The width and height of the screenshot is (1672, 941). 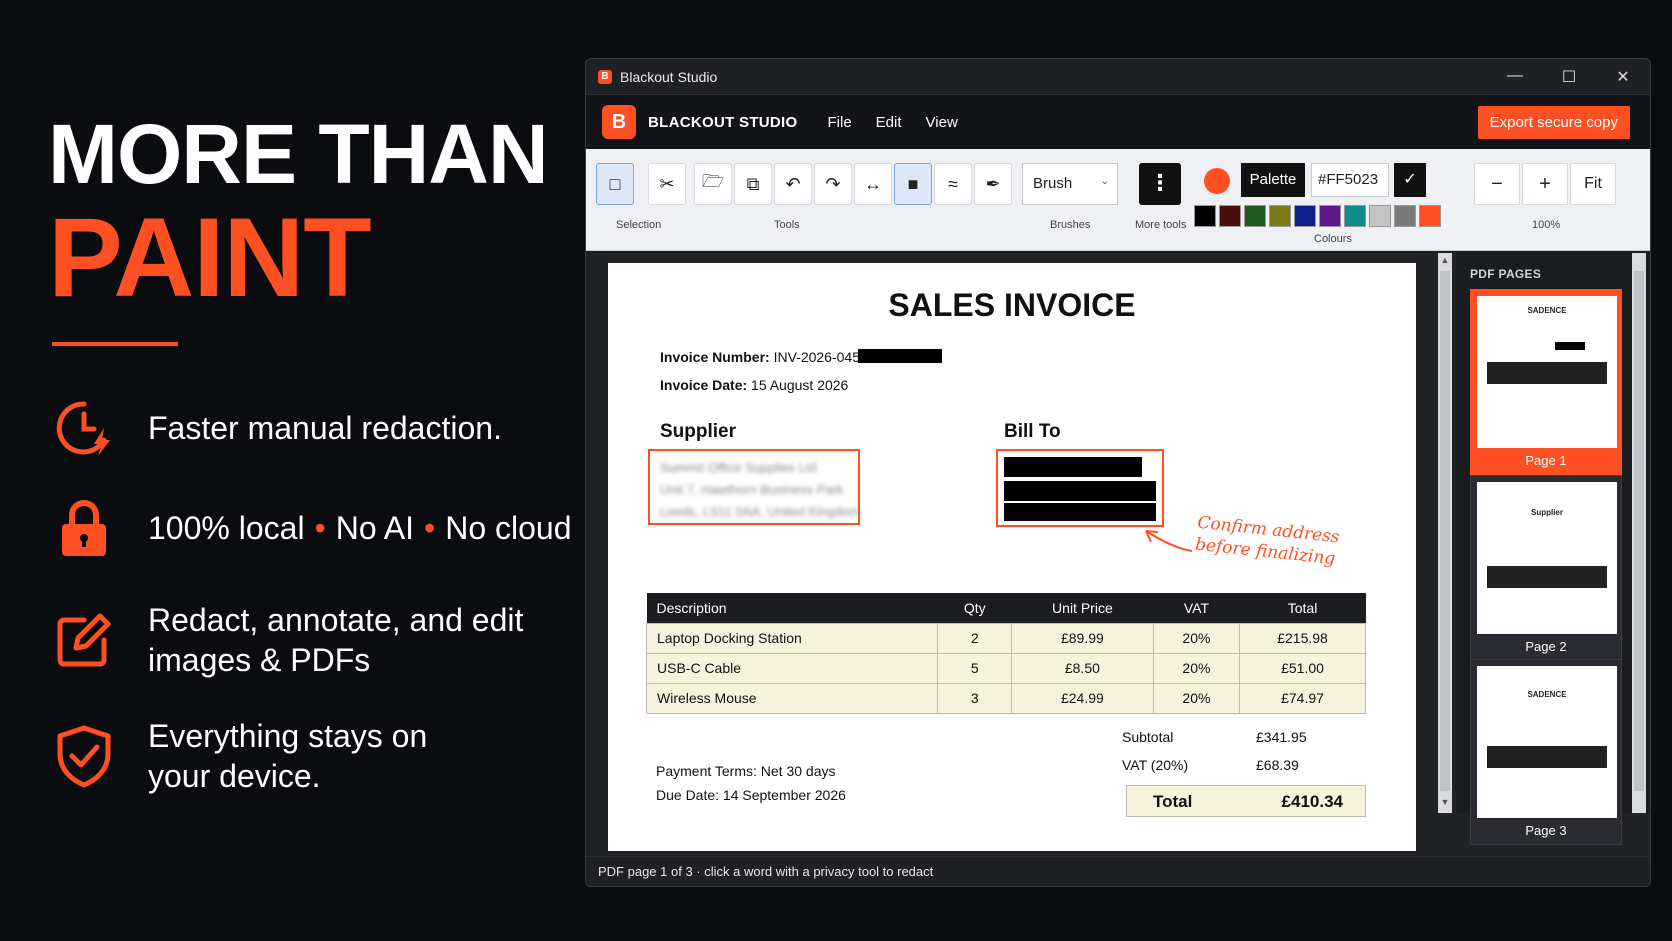 I want to click on pages-scrollbar, so click(x=1639, y=533).